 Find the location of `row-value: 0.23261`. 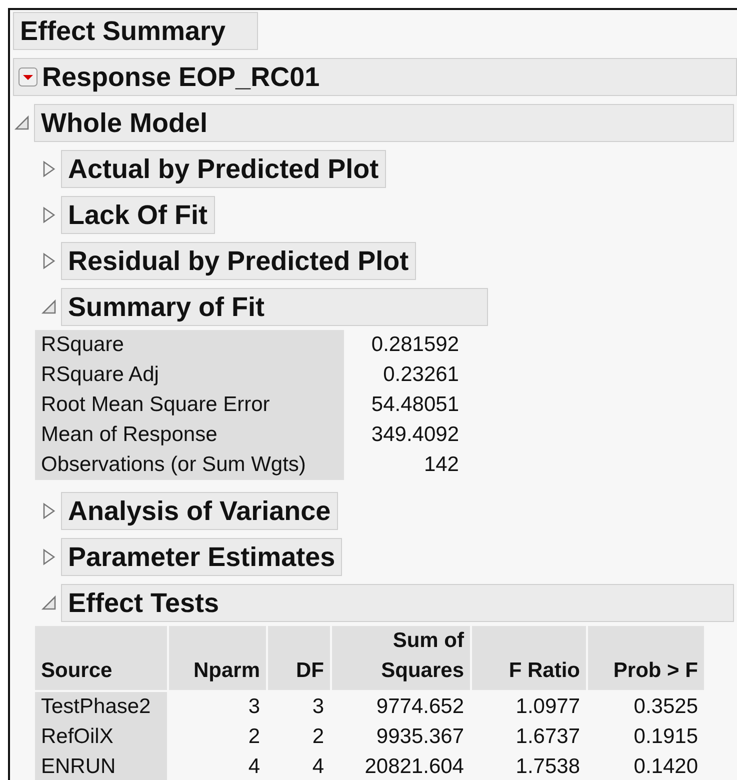

row-value: 0.23261 is located at coordinates (420, 375).